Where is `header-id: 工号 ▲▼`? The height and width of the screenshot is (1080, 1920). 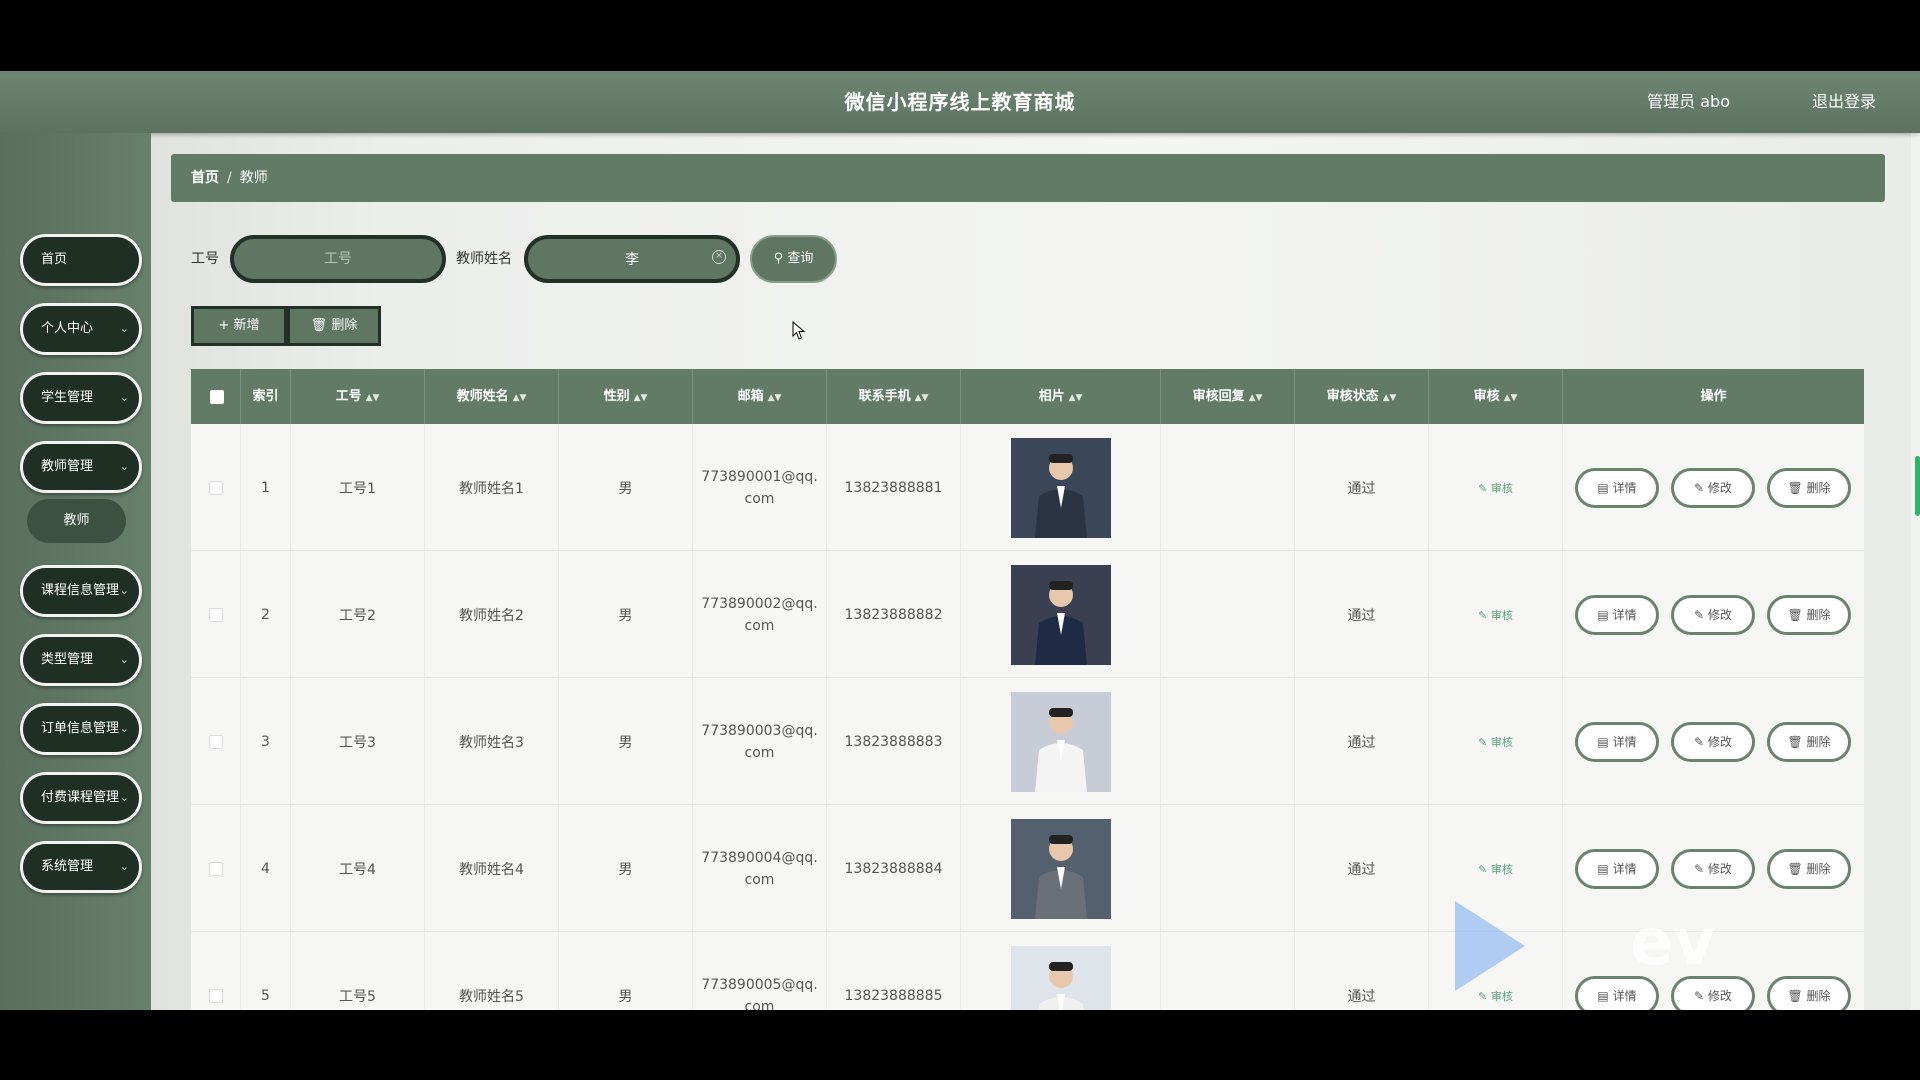 header-id: 工号 ▲▼ is located at coordinates (358, 396).